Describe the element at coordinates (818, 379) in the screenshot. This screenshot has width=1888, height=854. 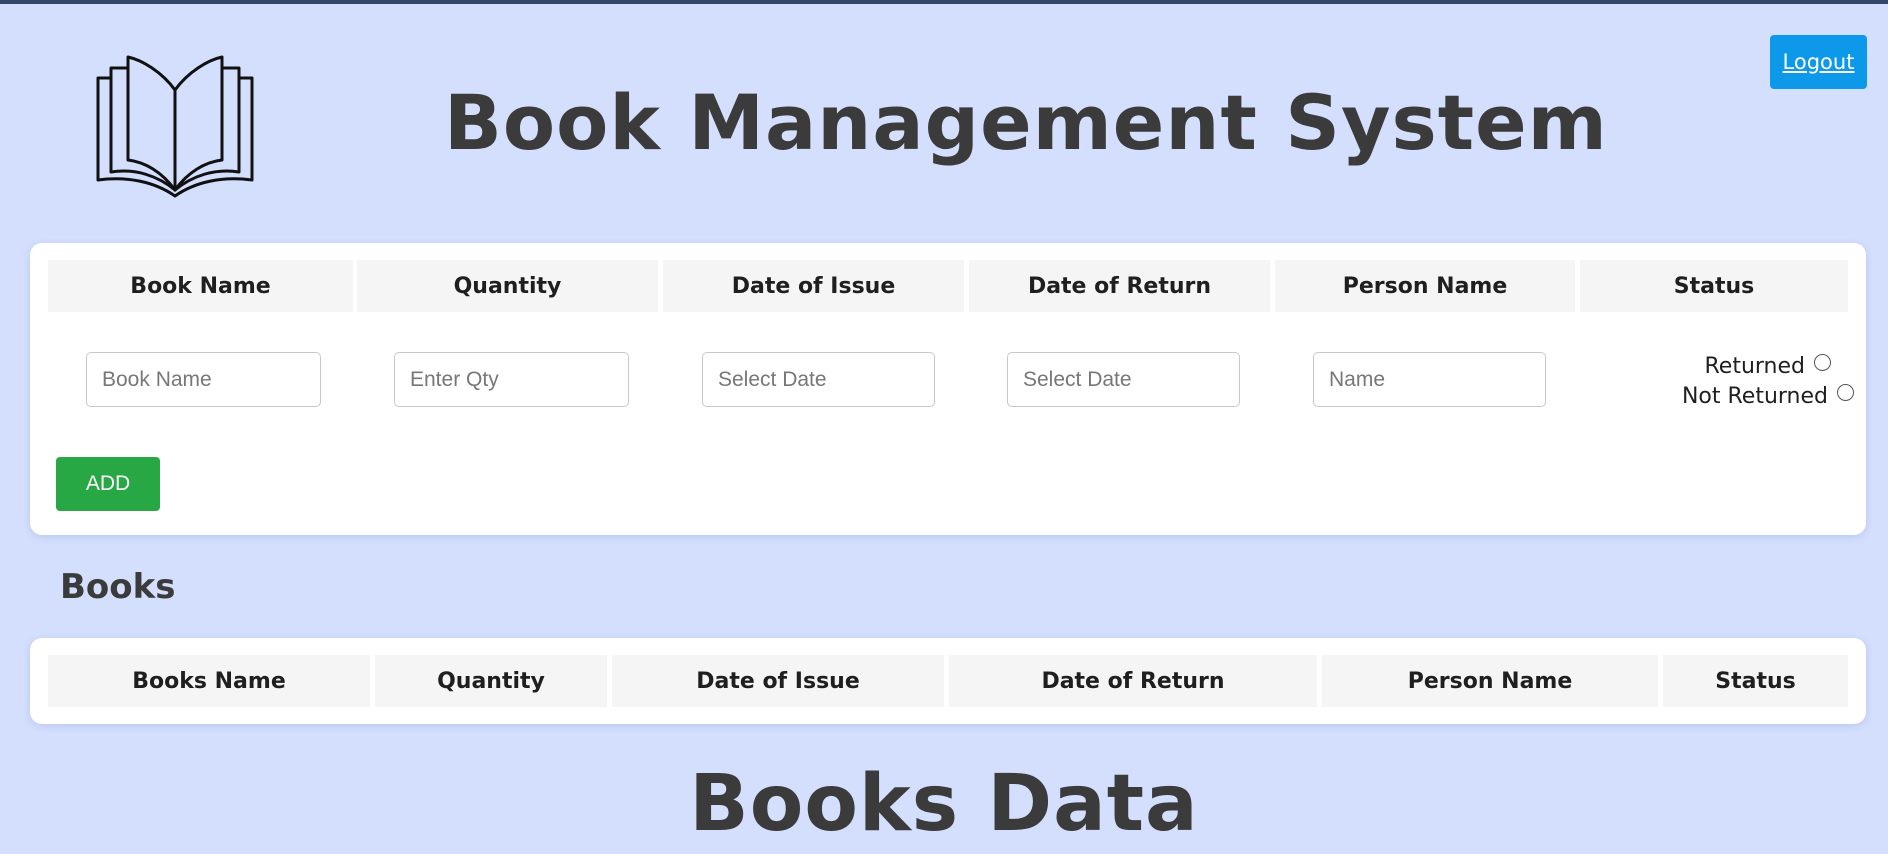
I see `date-of-issue-input: Select Date` at that location.